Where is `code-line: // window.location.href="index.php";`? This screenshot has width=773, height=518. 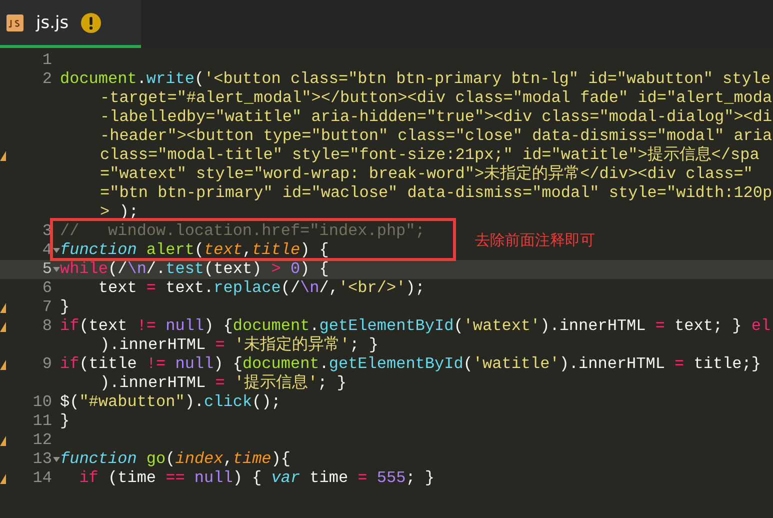
code-line: // window.location.href="index.php"; is located at coordinates (242, 231).